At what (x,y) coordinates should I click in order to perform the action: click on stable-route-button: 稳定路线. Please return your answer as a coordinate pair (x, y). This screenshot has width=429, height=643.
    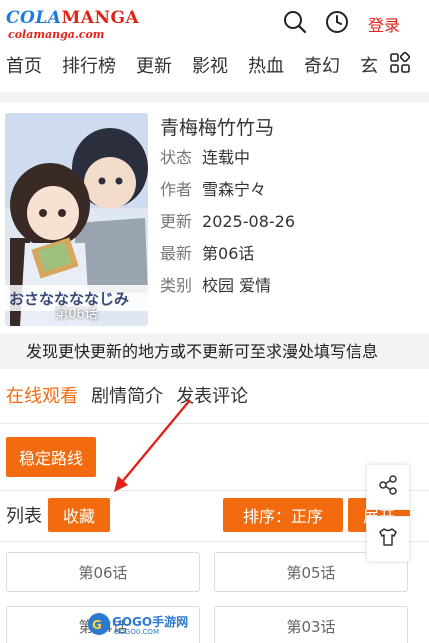
    Looking at the image, I should click on (51, 457).